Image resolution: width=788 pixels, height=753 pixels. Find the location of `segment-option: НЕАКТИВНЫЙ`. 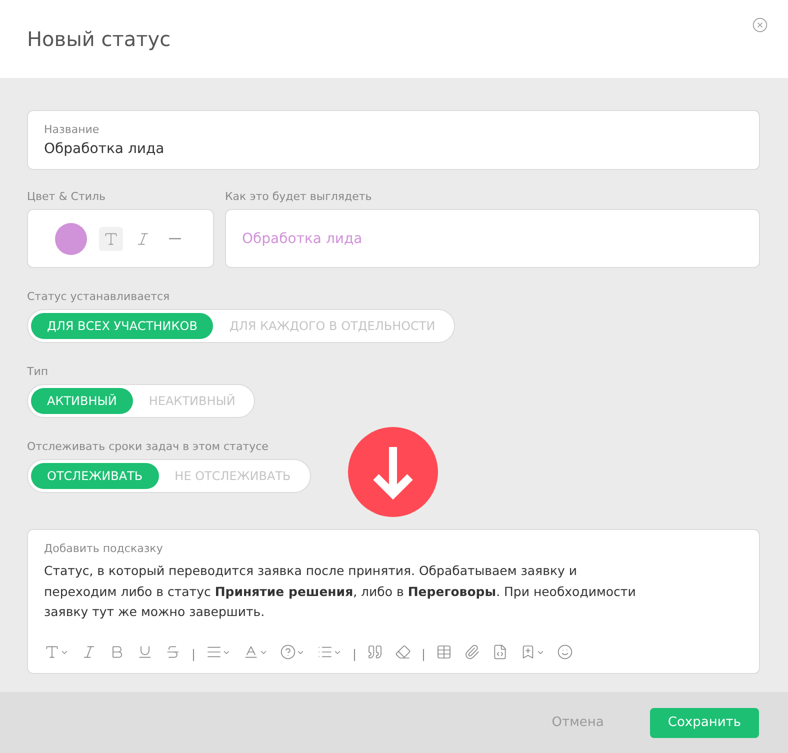

segment-option: НЕАКТИВНЫЙ is located at coordinates (192, 401).